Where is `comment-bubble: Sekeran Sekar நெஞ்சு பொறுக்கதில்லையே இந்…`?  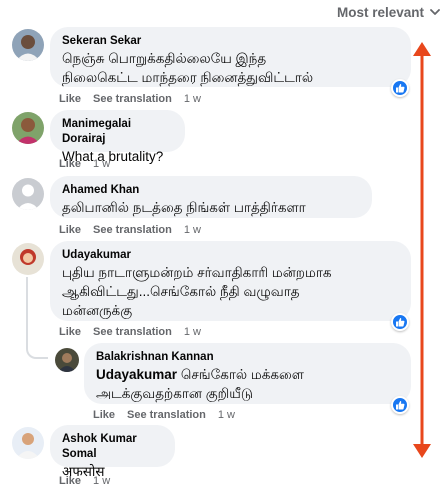 comment-bubble: Sekeran Sekar நெஞ்சு பொறுக்கதில்லையே இந்… is located at coordinates (230, 57).